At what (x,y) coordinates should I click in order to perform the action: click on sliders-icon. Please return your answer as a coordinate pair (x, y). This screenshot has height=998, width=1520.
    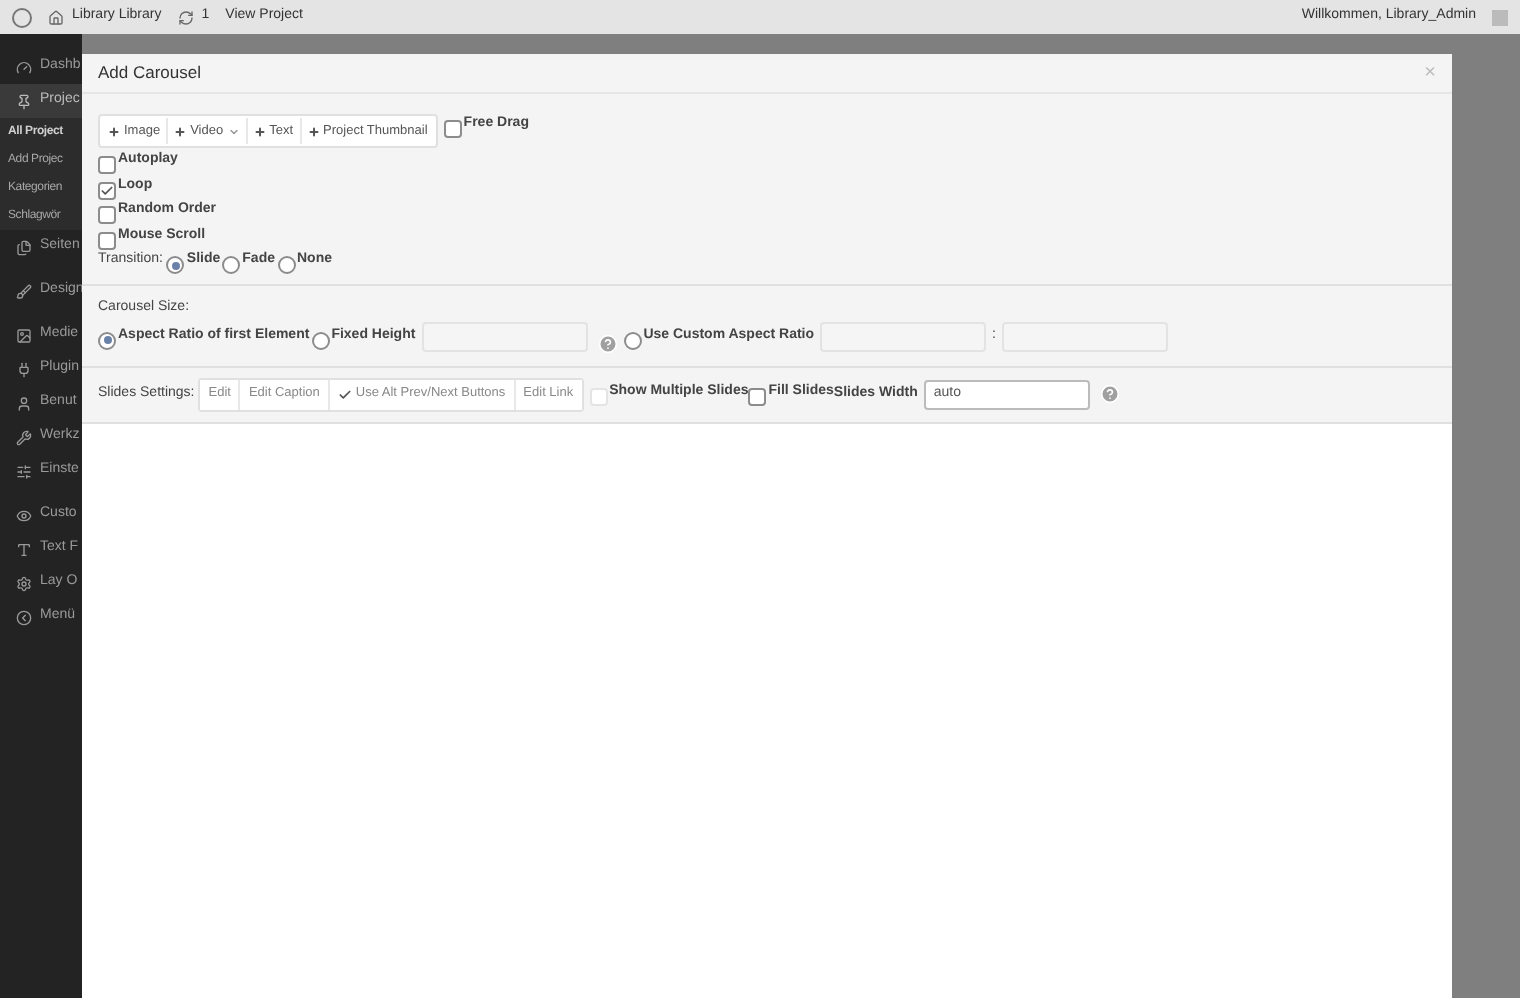
    Looking at the image, I should click on (24, 471).